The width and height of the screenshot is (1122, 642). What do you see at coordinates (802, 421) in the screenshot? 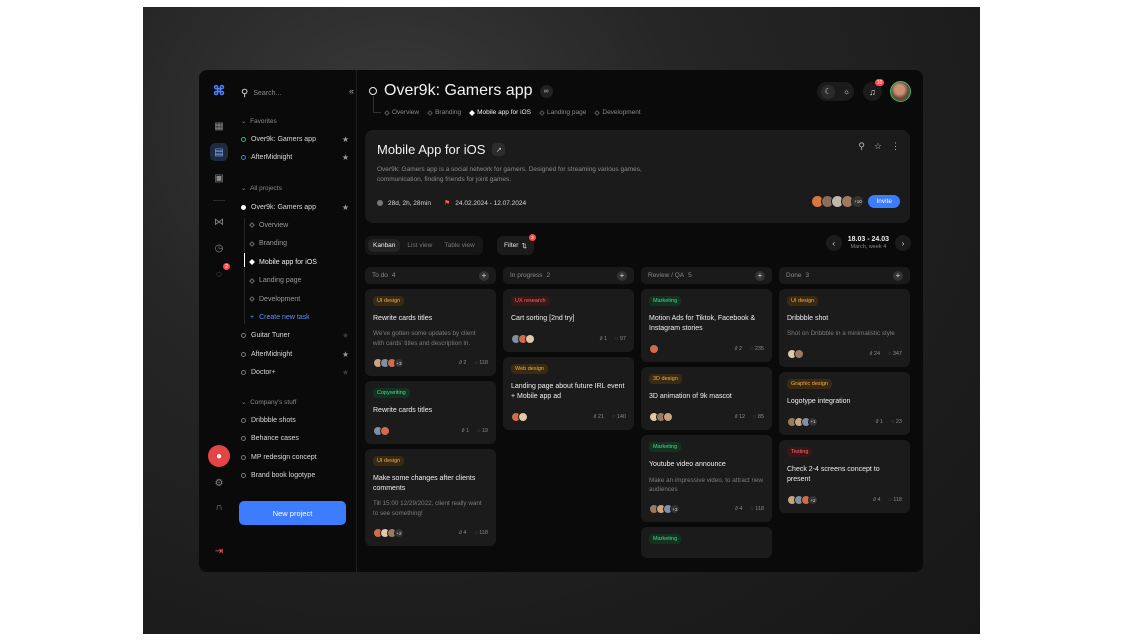
I see `assignee-avatars: +1` at bounding box center [802, 421].